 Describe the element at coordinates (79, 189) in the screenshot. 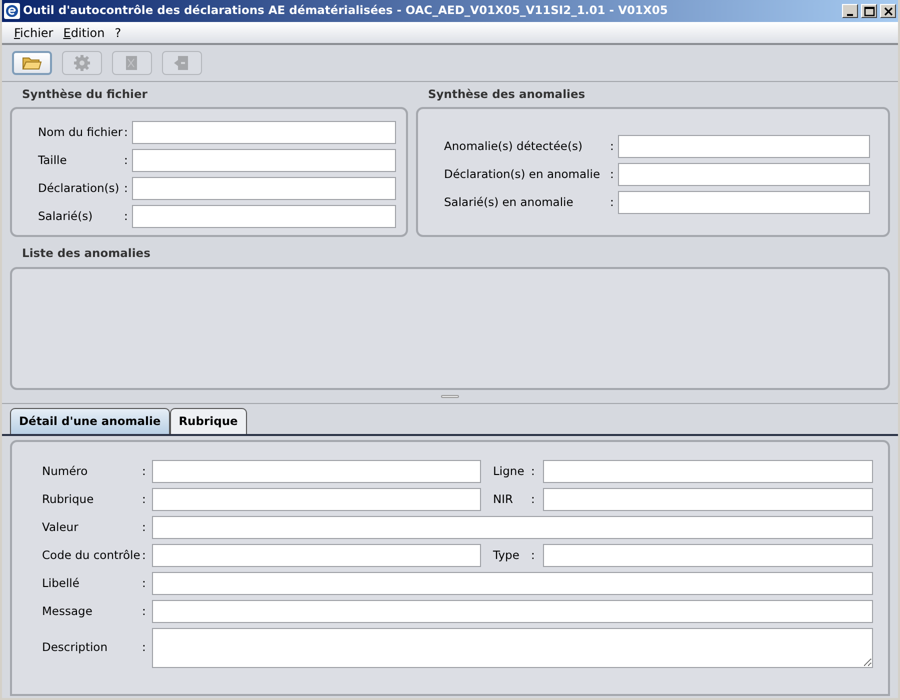

I see `field-label: Déclaration(s)` at that location.